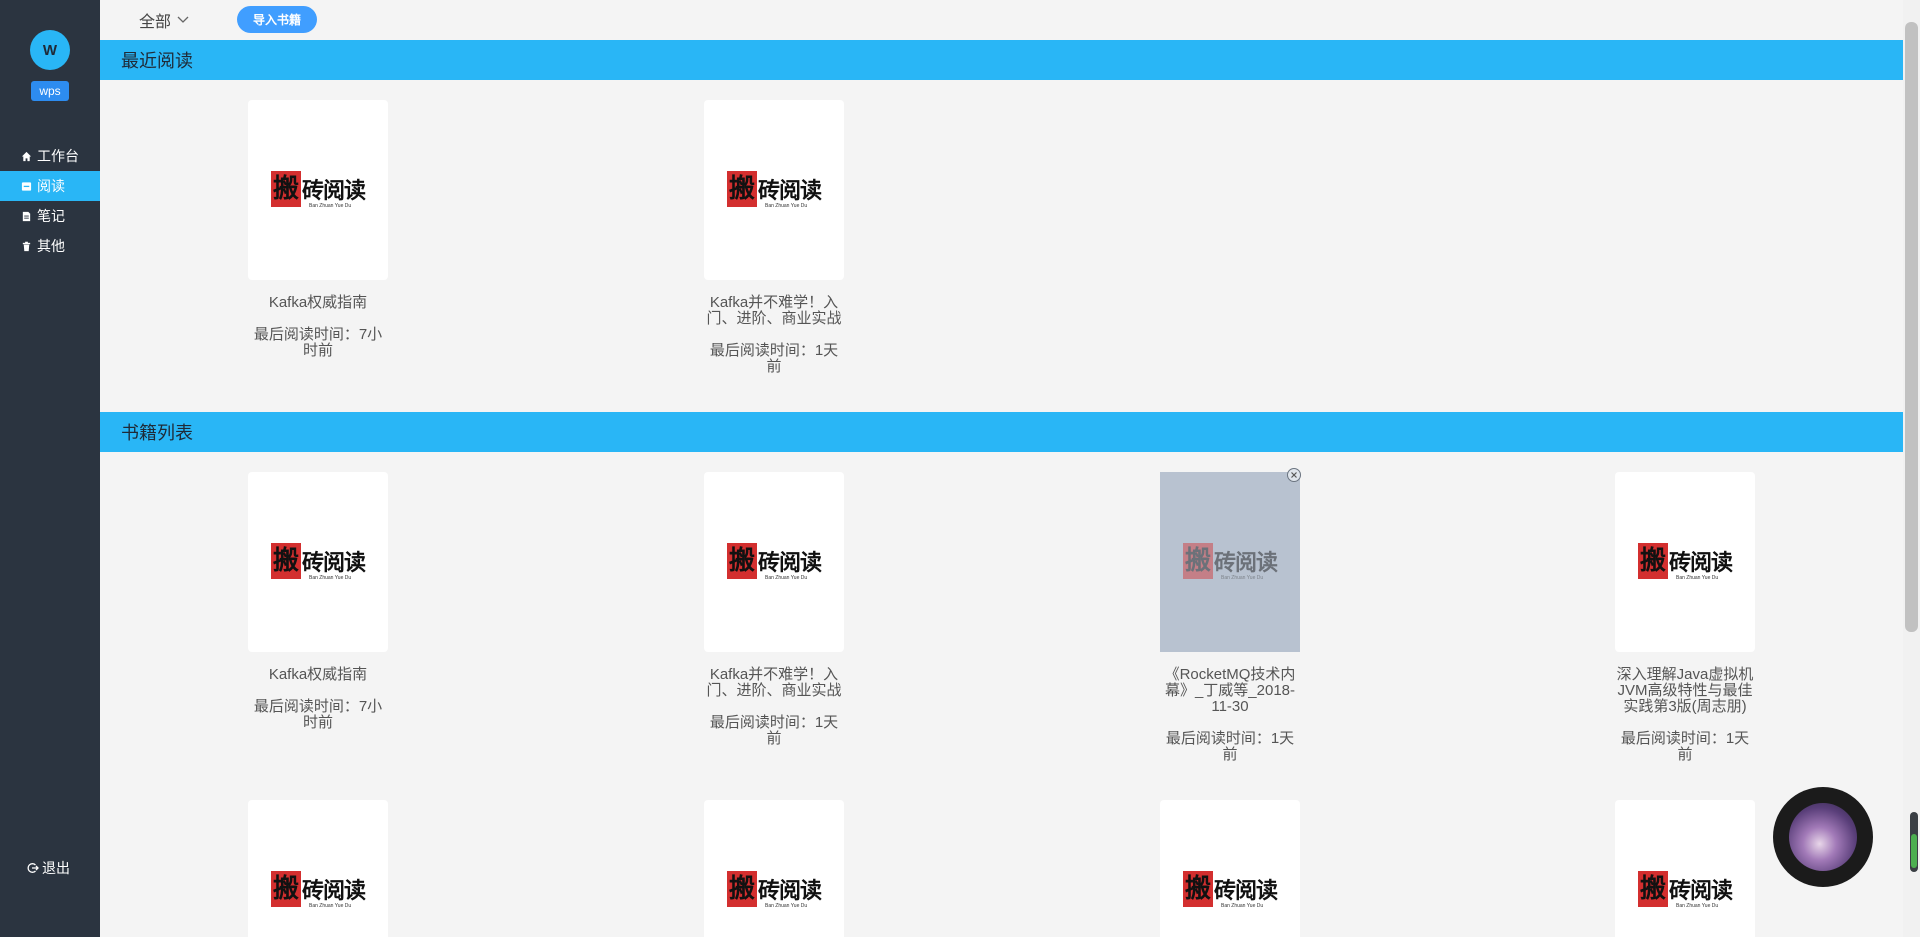  I want to click on book-title: 《RocketMQ技术内幕》_丁威等_2018-11-30, so click(1230, 690).